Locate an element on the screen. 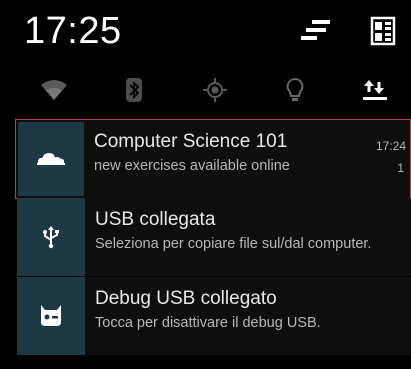 The height and width of the screenshot is (369, 411). cyanogenmod-bug-icon is located at coordinates (51, 316).